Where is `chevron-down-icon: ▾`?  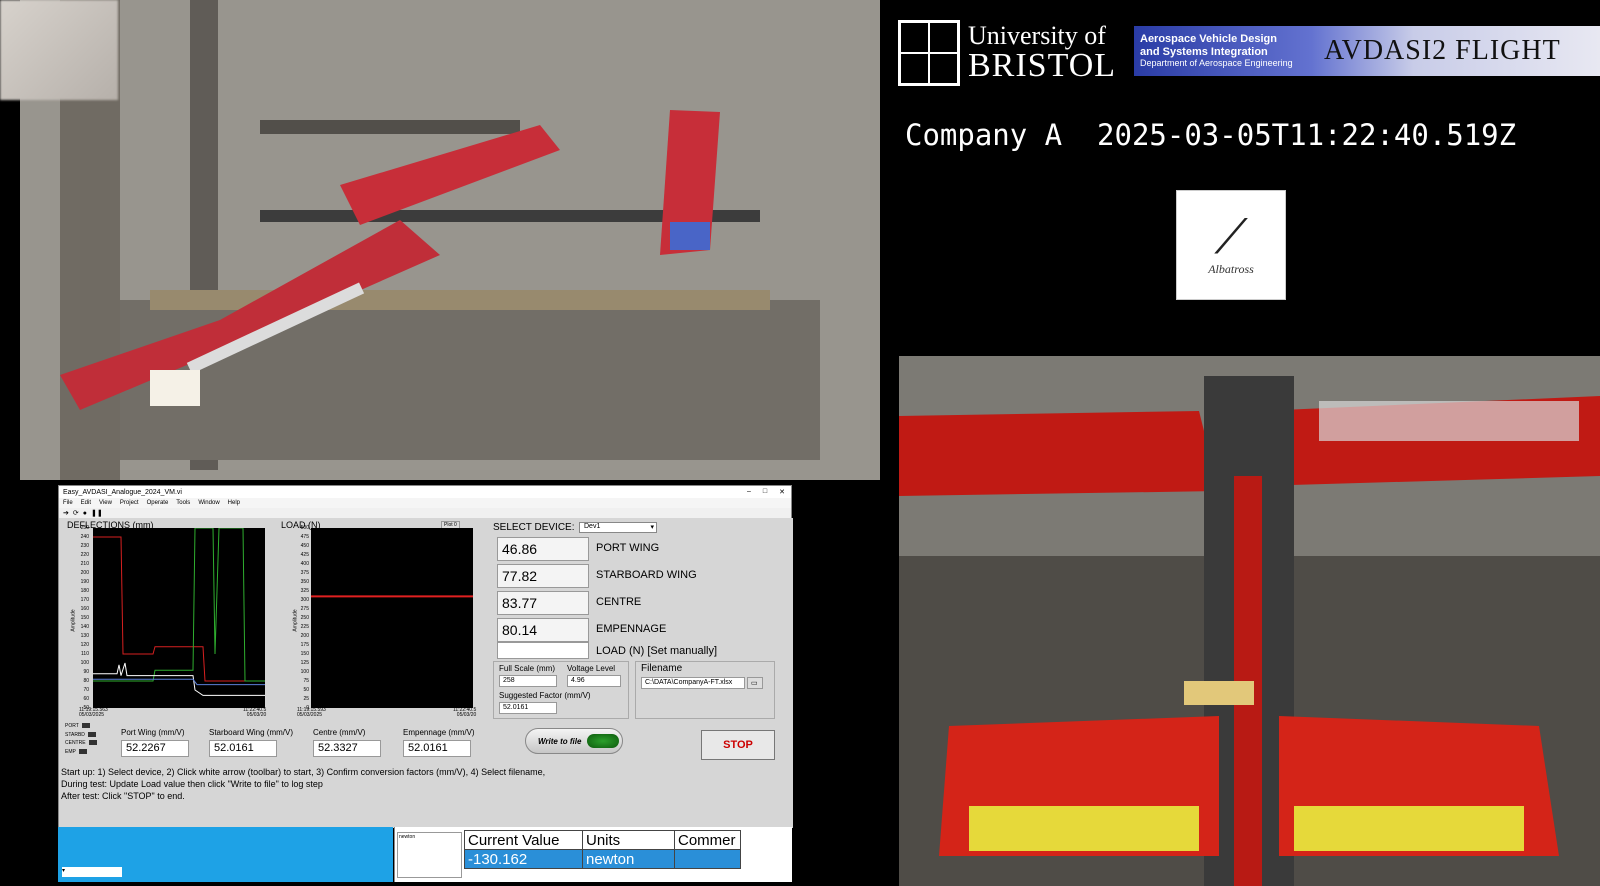
chevron-down-icon: ▾ is located at coordinates (652, 527).